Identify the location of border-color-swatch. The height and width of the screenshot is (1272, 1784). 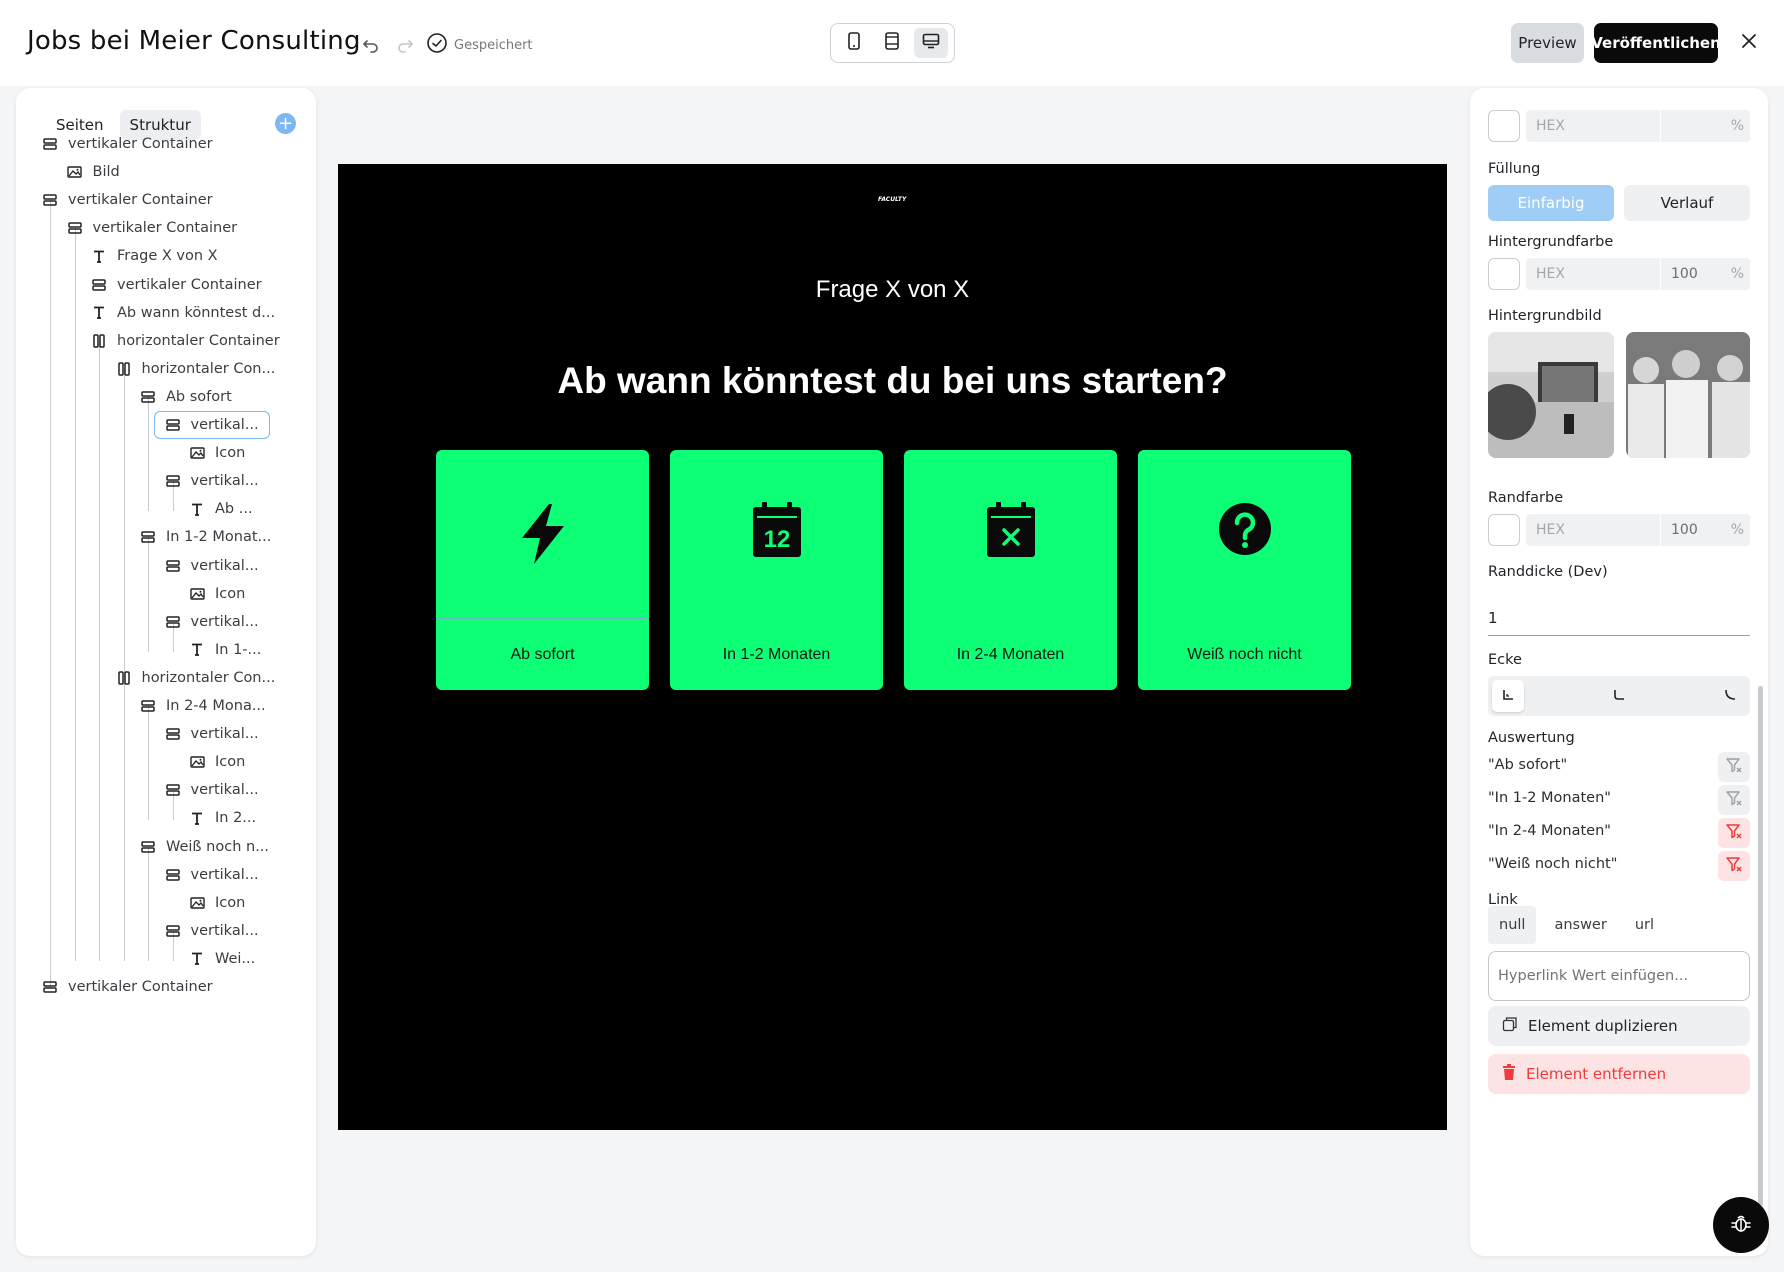
(1504, 530).